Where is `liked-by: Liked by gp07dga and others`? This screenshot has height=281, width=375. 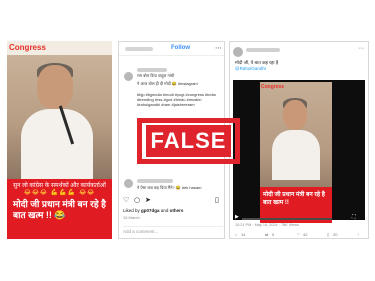
liked-by: Liked by gp07dga and others is located at coordinates (173, 210).